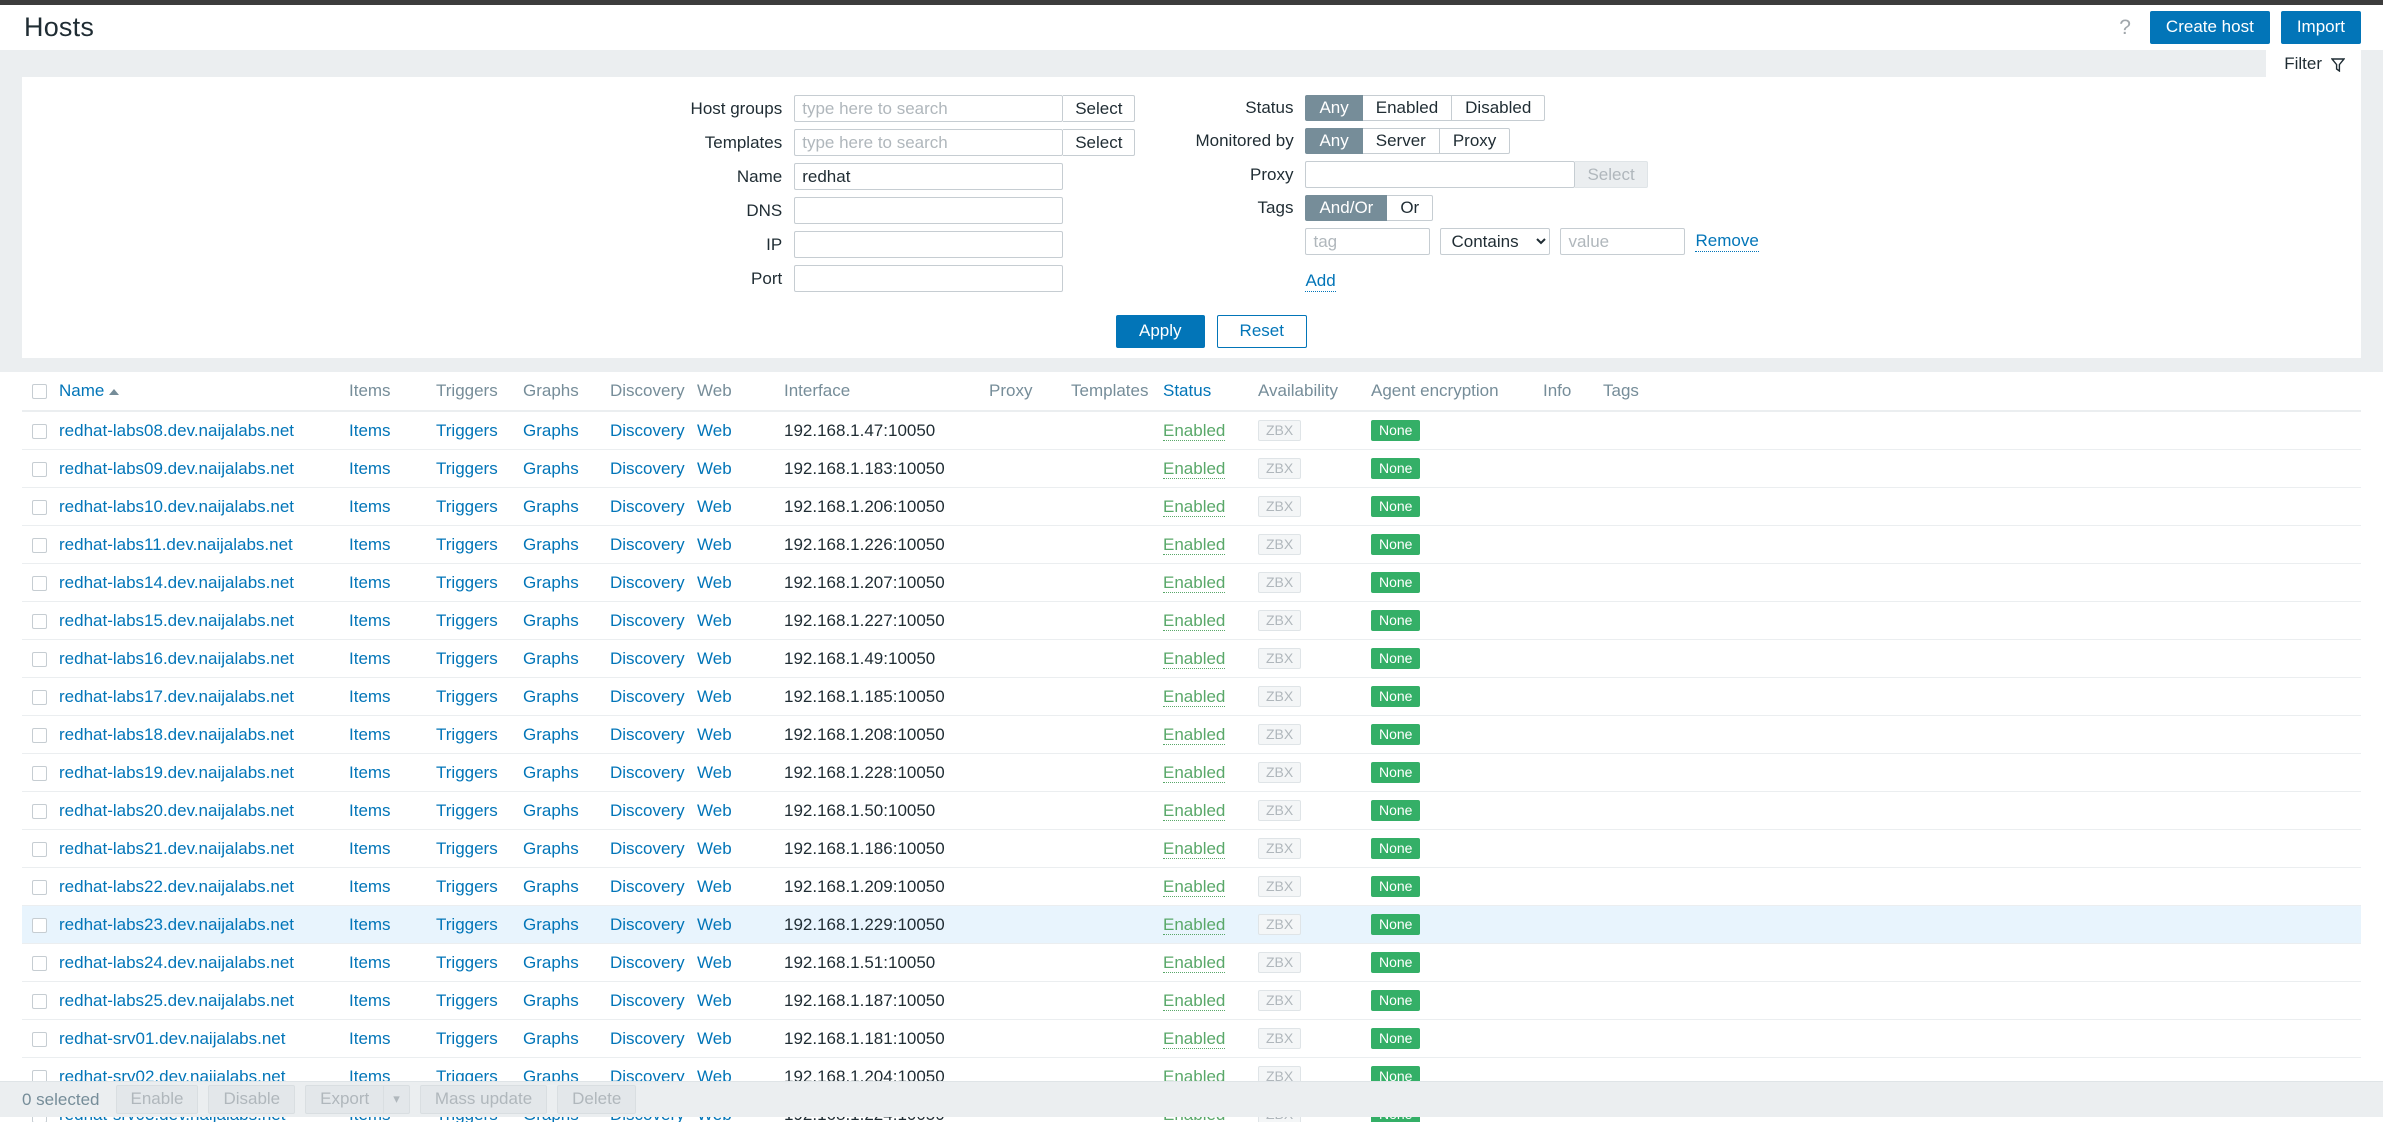  Describe the element at coordinates (929, 278) in the screenshot. I see `port-input` at that location.